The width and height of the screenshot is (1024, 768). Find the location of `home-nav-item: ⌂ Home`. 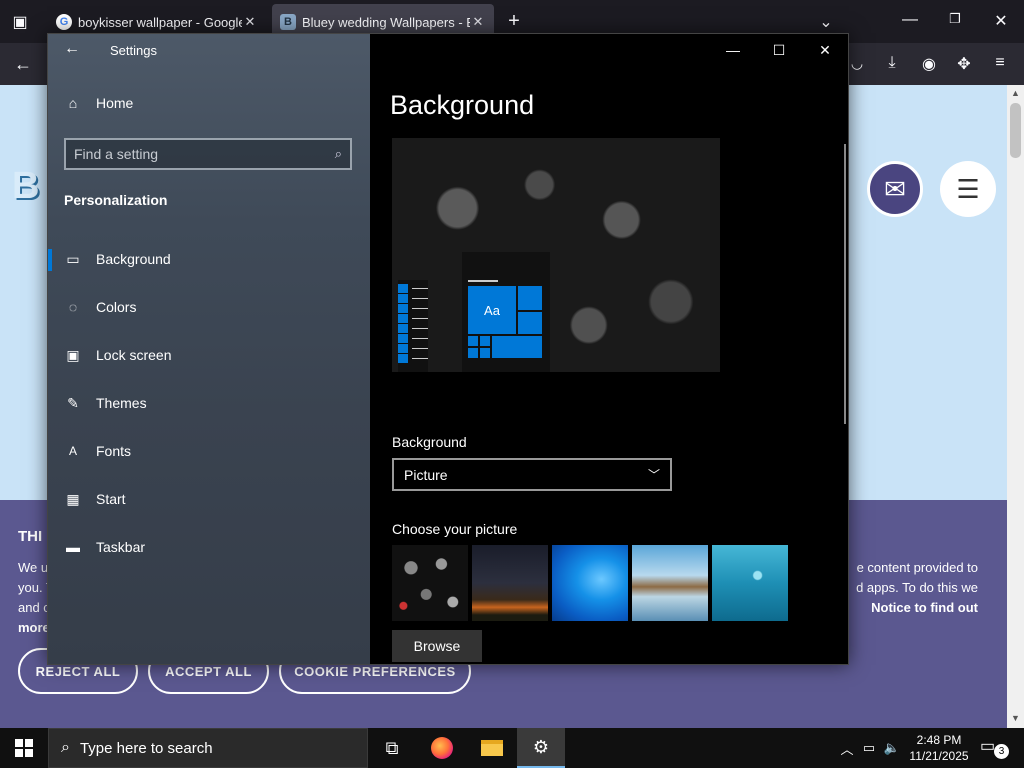

home-nav-item: ⌂ Home is located at coordinates (99, 103).